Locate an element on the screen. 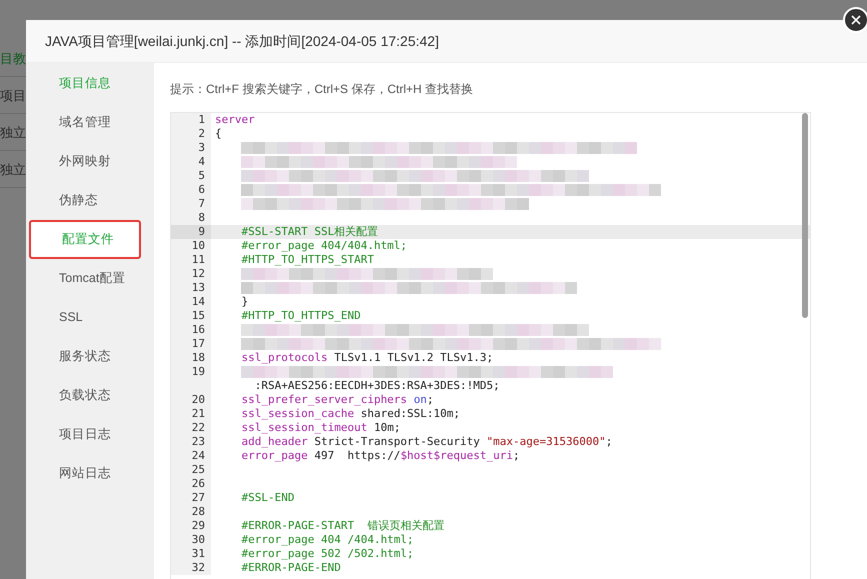 The height and width of the screenshot is (579, 867). line-number: 17 is located at coordinates (191, 344).